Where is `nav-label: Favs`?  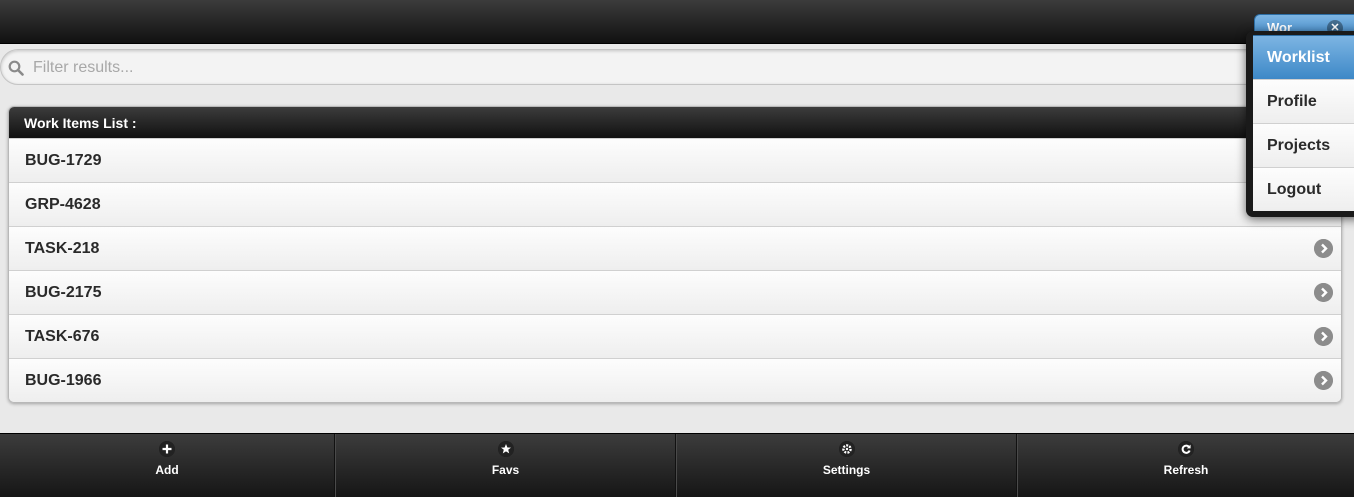
nav-label: Favs is located at coordinates (505, 470).